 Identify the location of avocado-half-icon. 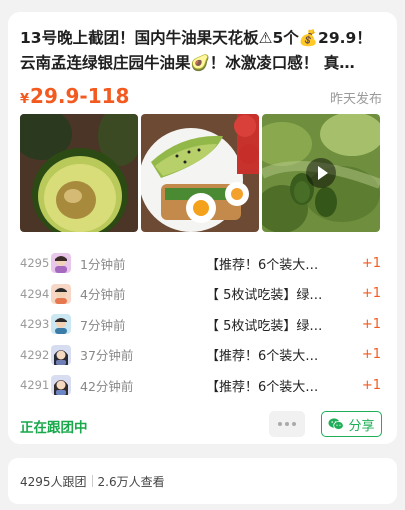
(79, 173).